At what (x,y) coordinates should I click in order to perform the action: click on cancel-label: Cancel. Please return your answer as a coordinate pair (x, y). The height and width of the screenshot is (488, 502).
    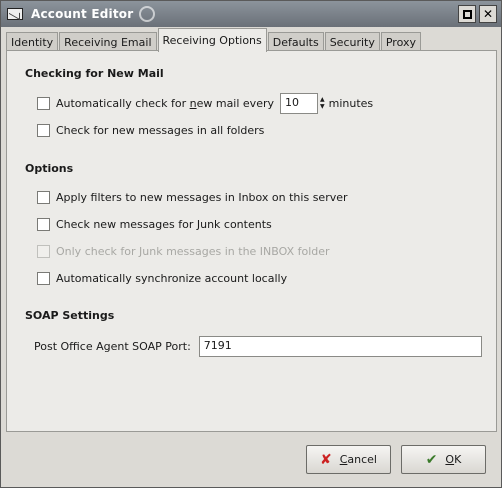
    Looking at the image, I should click on (358, 459).